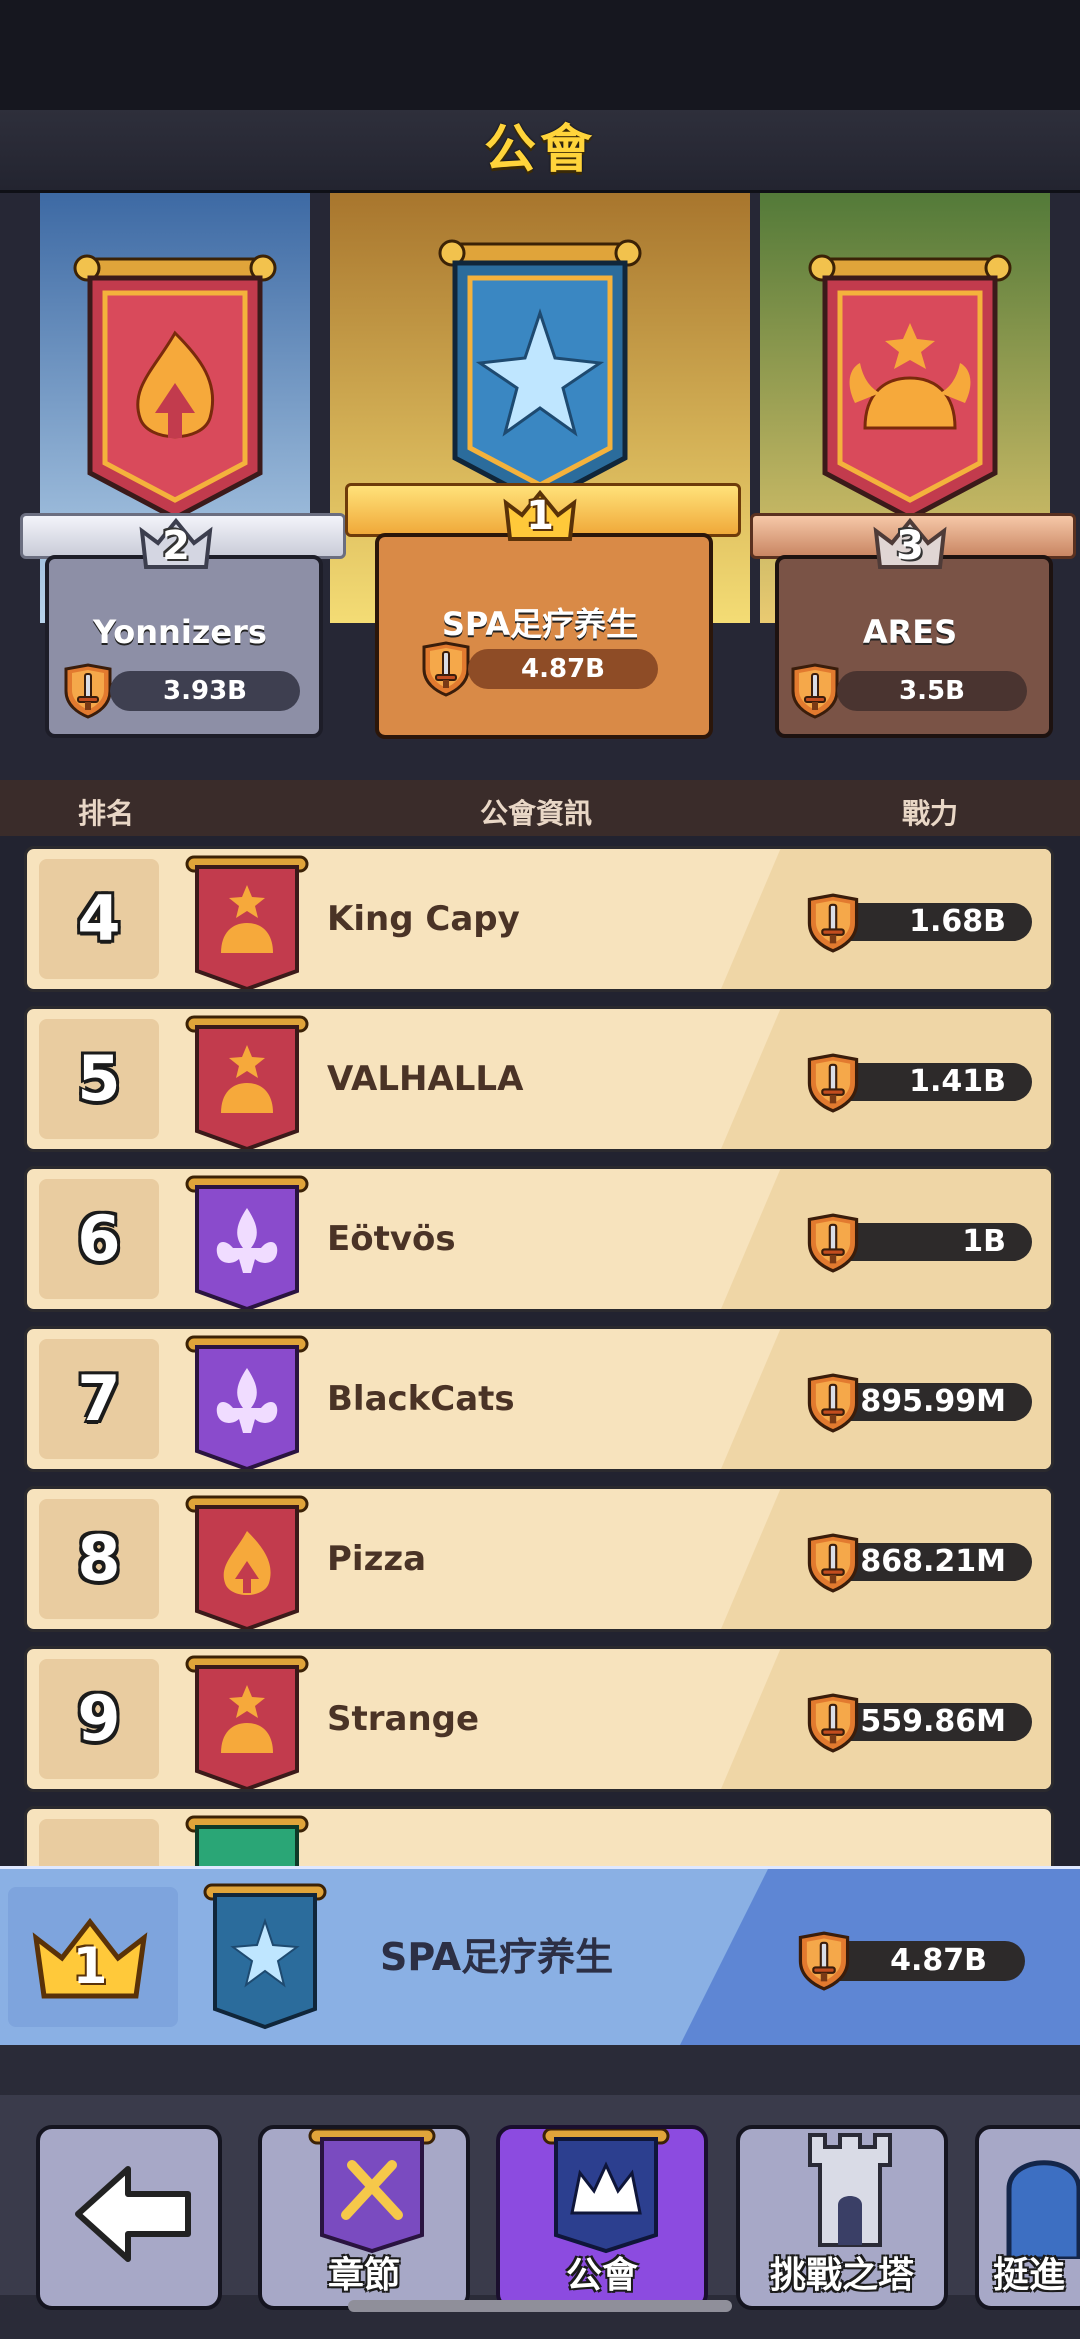  I want to click on tab-guild: 公會, so click(602, 2217).